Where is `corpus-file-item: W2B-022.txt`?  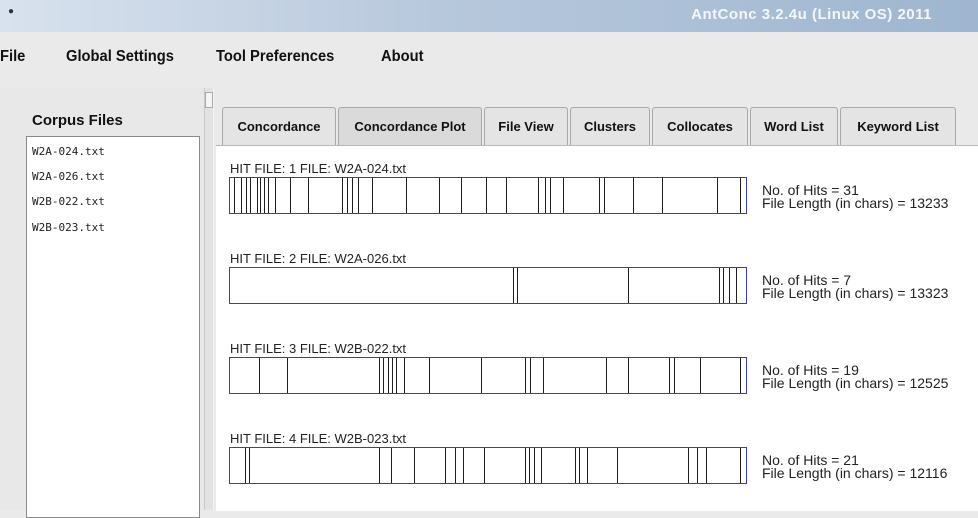 corpus-file-item: W2B-022.txt is located at coordinates (68, 201).